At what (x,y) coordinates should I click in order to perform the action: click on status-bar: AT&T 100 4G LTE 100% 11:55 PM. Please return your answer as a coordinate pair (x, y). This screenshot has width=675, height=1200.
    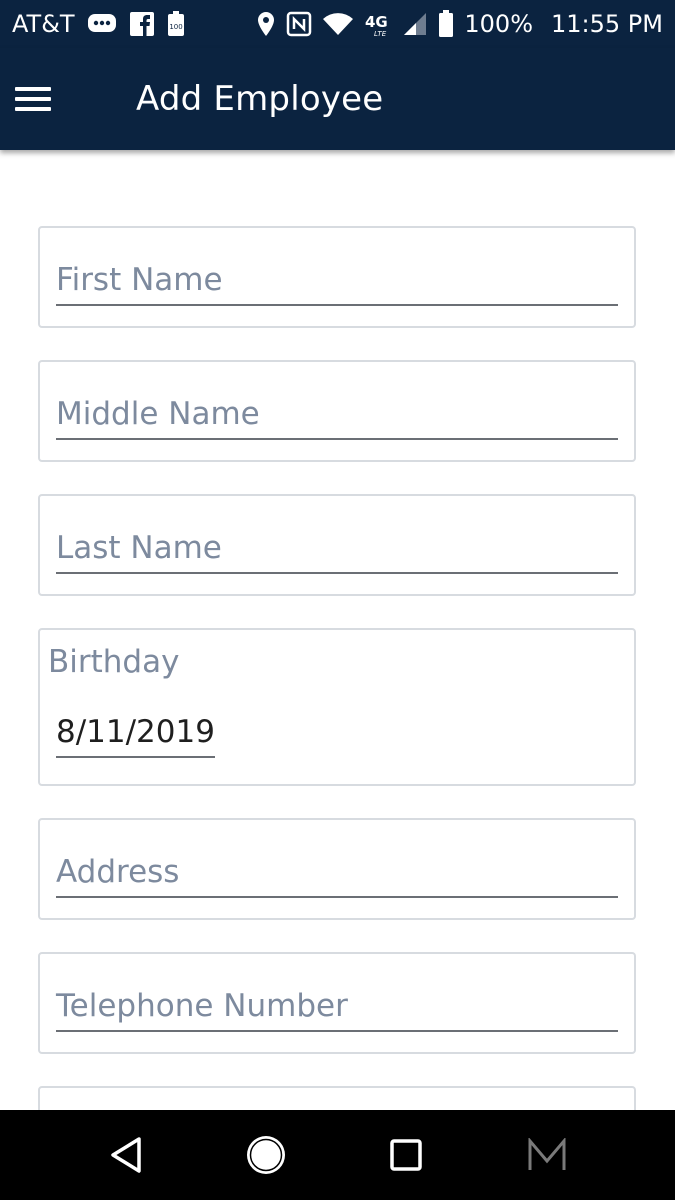
    Looking at the image, I should click on (337, 24).